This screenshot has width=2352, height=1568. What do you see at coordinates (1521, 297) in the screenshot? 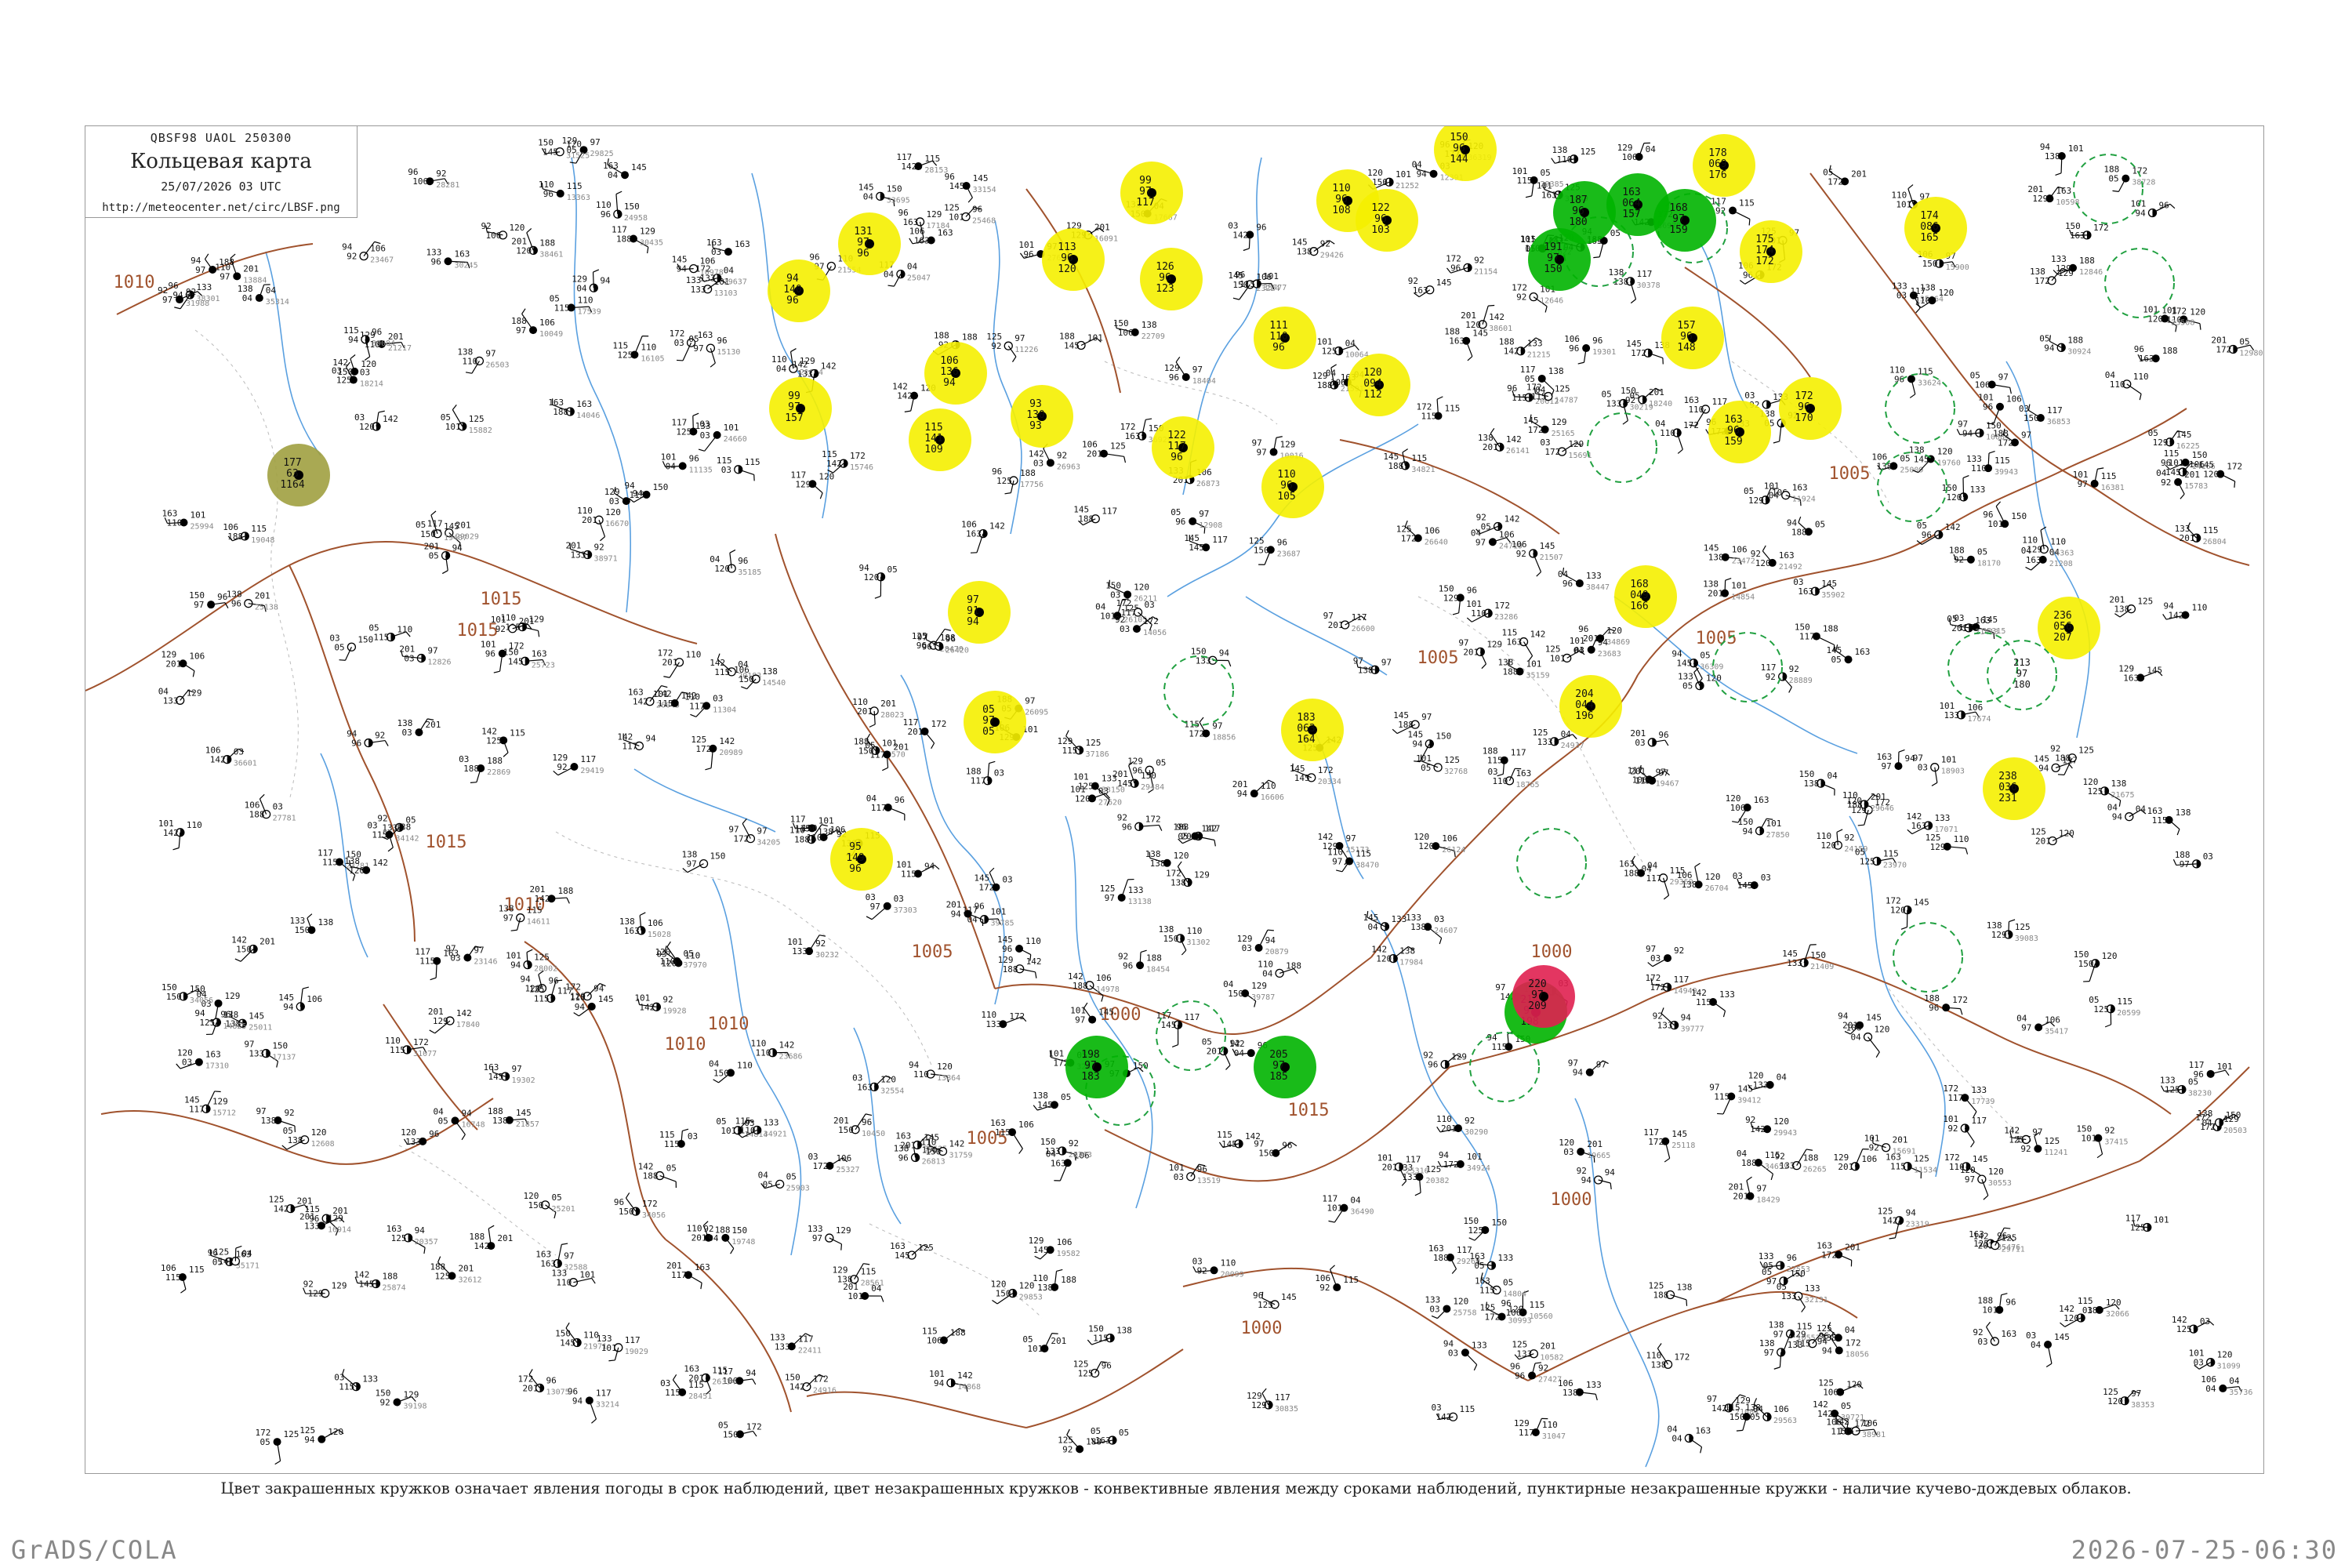
I see `svg-text: 92` at bounding box center [1521, 297].